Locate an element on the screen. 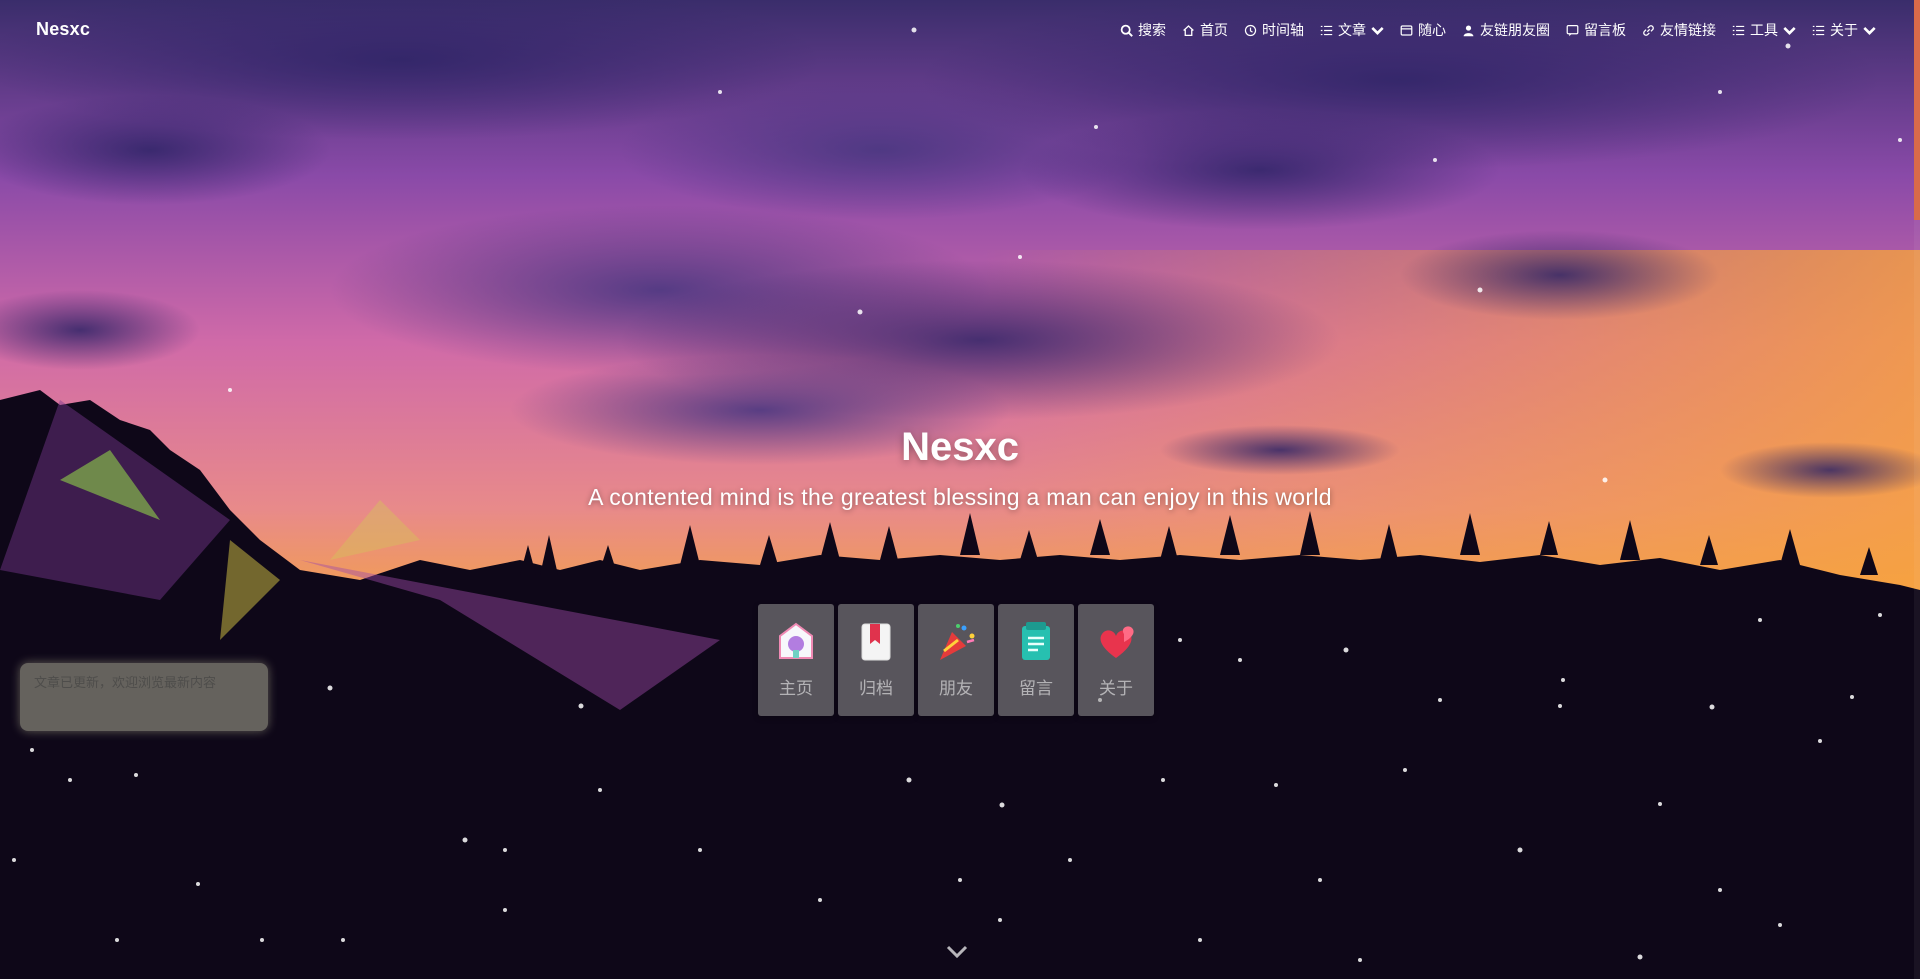 This screenshot has height=979, width=1920. nav-search: 搜索 is located at coordinates (1143, 30).